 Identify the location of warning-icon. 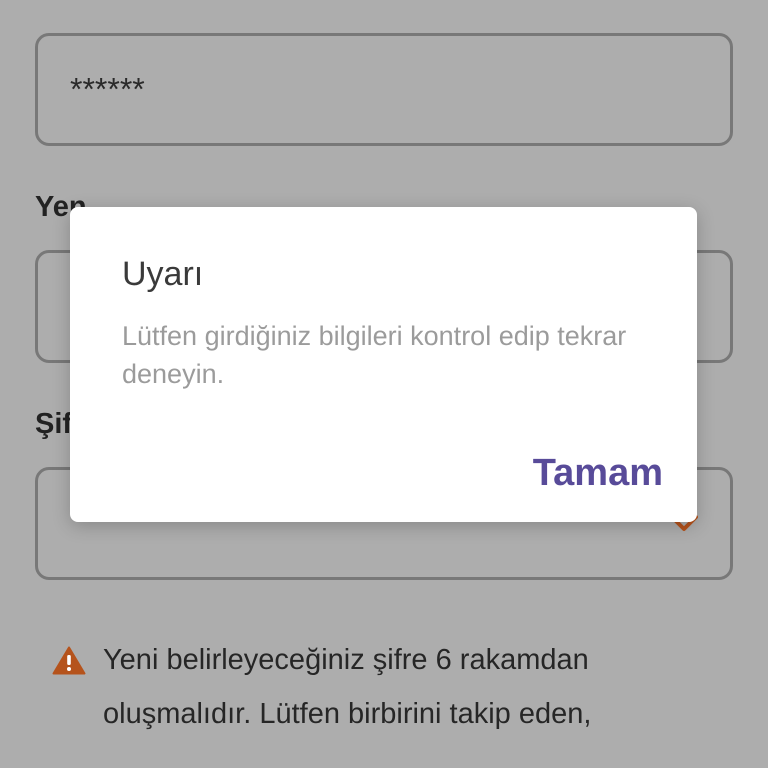
(69, 660).